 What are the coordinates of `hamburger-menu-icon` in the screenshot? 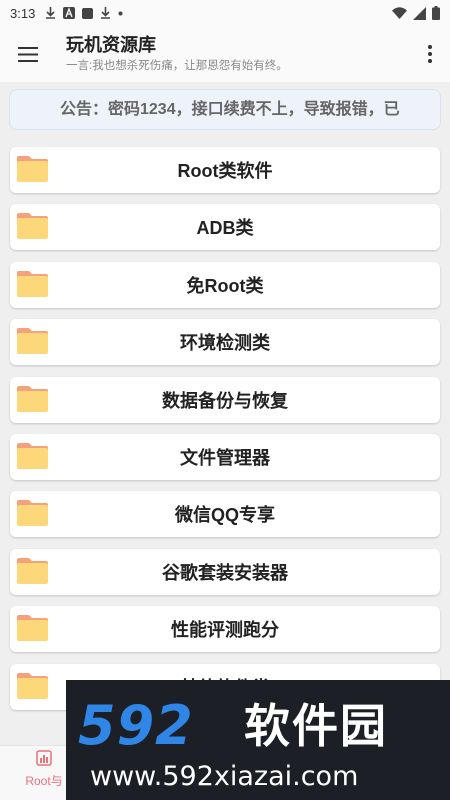 It's located at (28, 54).